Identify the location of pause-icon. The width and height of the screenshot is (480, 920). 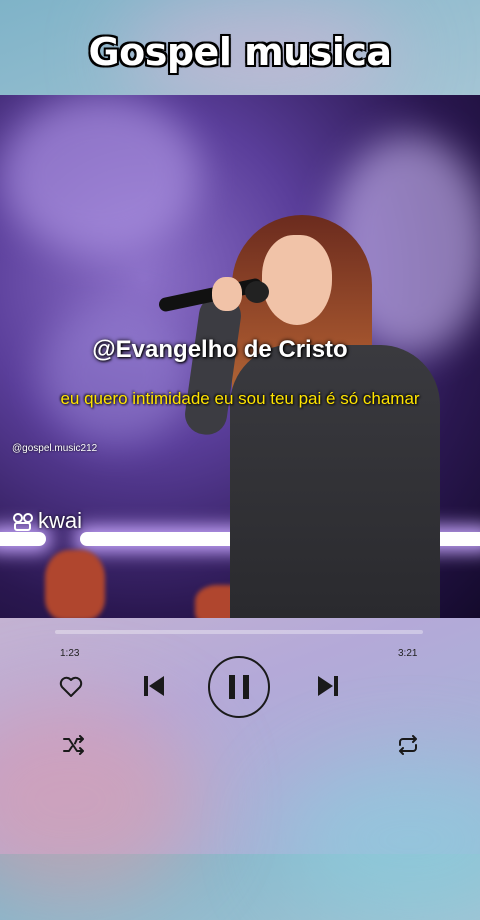
(239, 687).